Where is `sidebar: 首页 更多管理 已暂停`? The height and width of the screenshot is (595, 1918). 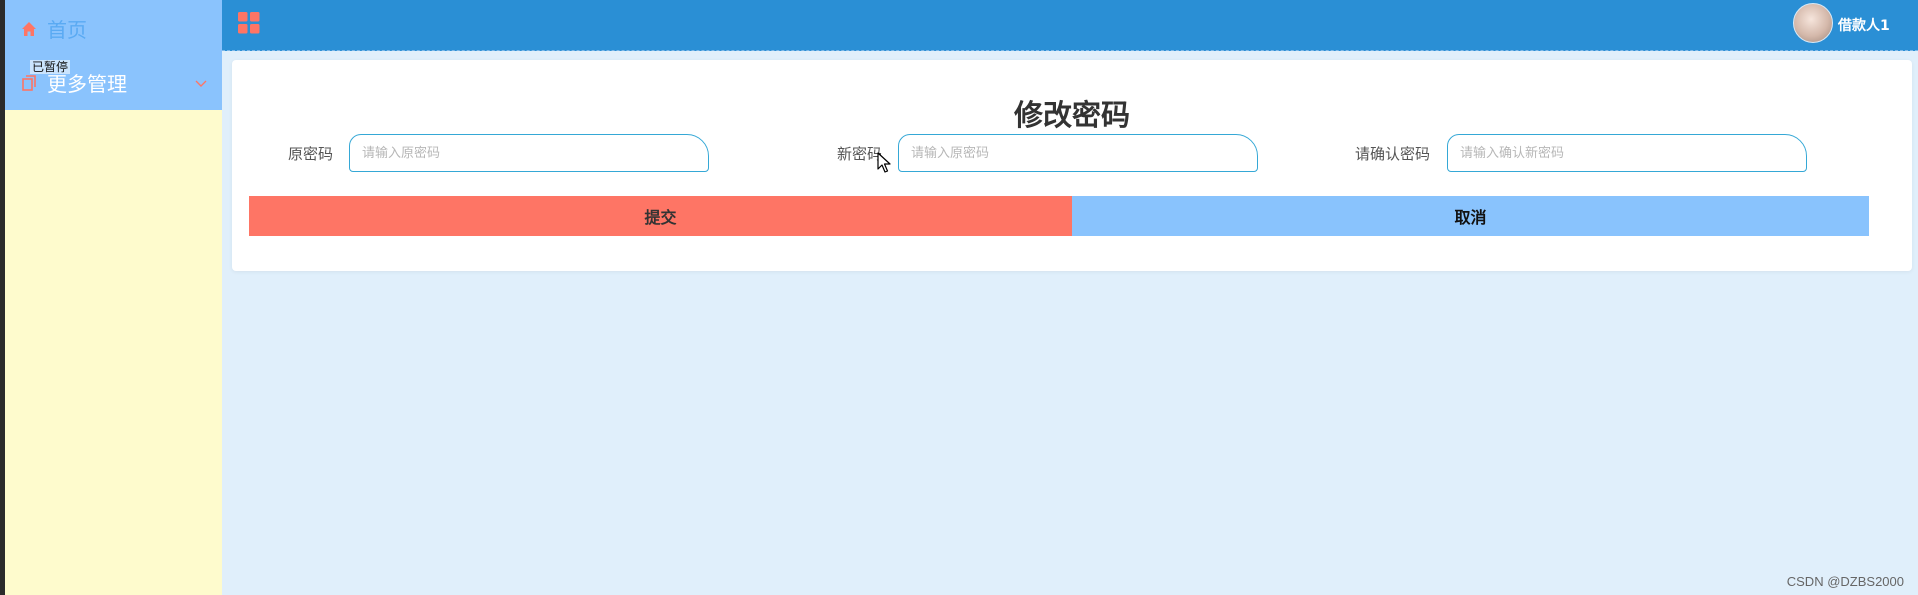
sidebar: 首页 更多管理 已暂停 is located at coordinates (113, 297).